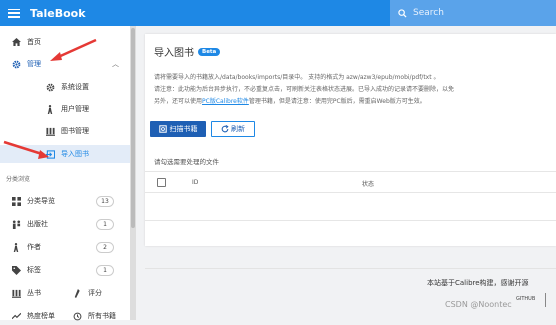  What do you see at coordinates (101, 316) in the screenshot?
I see `sidebar-item-all-books: 所有书籍` at bounding box center [101, 316].